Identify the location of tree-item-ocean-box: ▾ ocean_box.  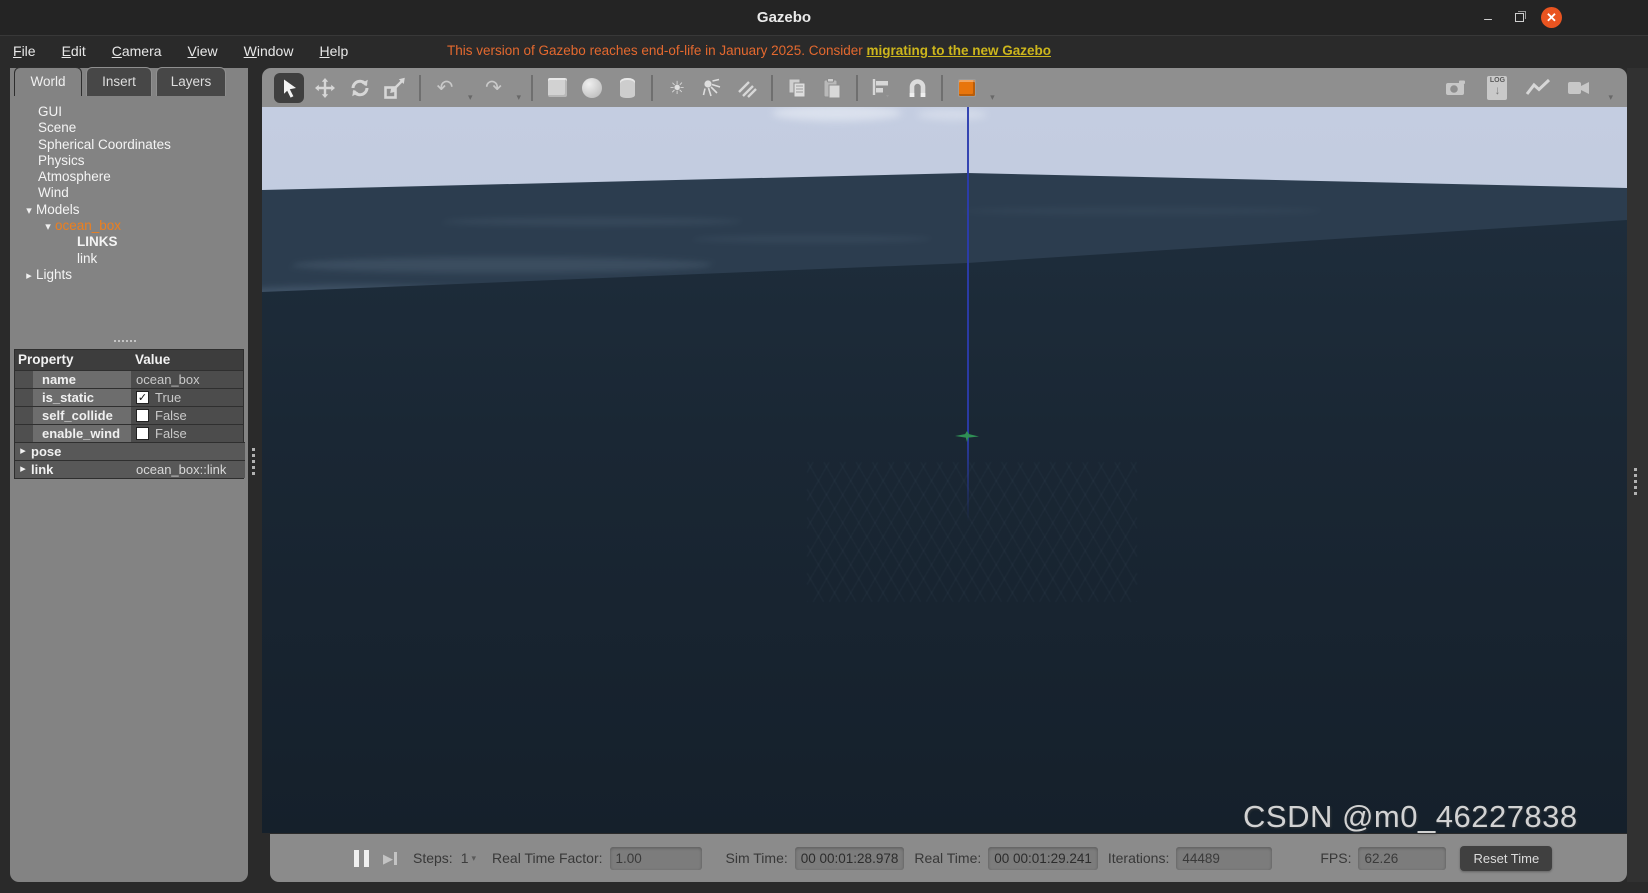
(129, 226).